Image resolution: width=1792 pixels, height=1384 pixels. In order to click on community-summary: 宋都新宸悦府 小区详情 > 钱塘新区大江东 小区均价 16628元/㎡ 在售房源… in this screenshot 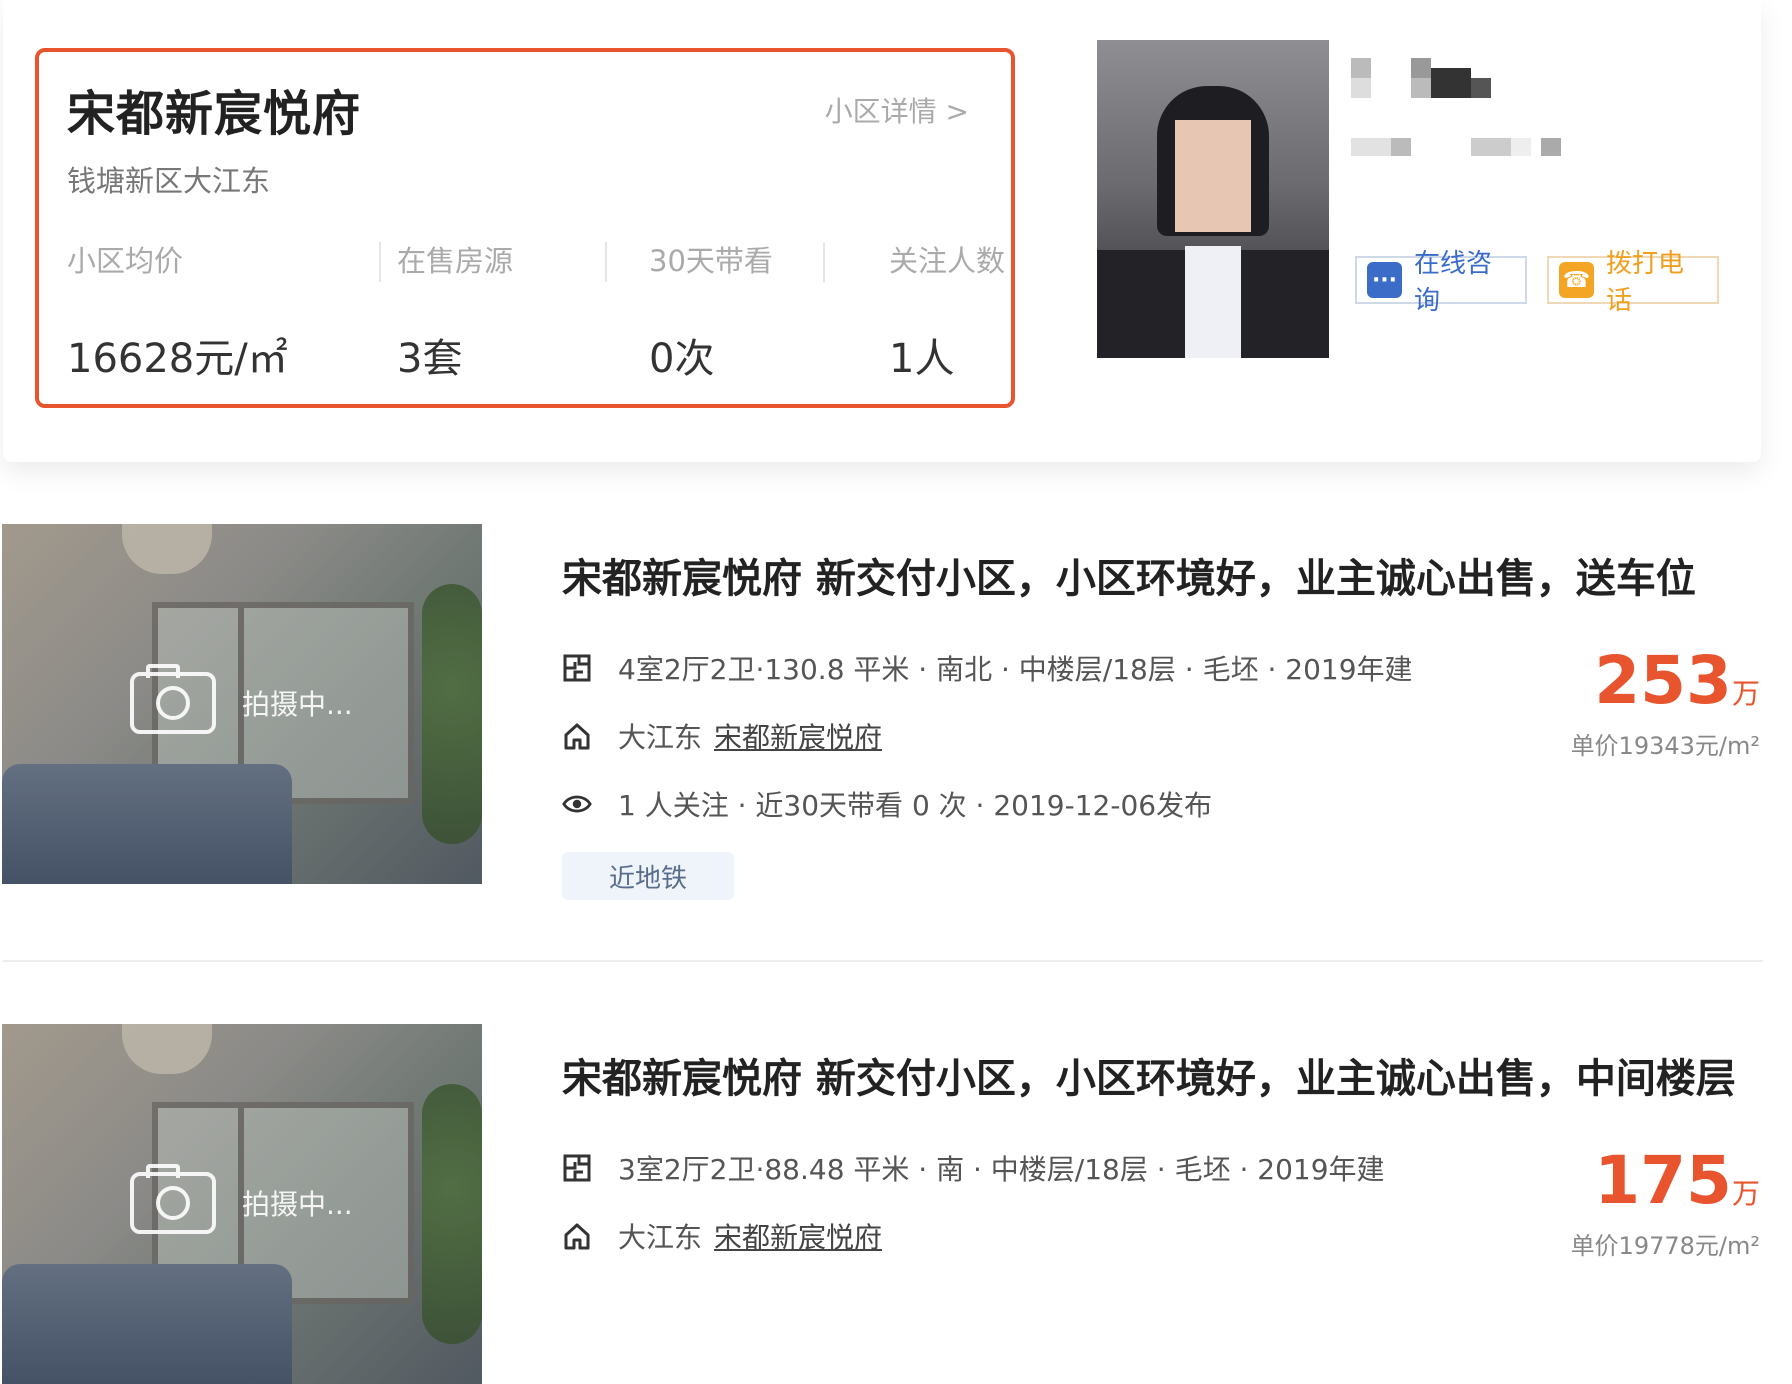, I will do `click(525, 228)`.